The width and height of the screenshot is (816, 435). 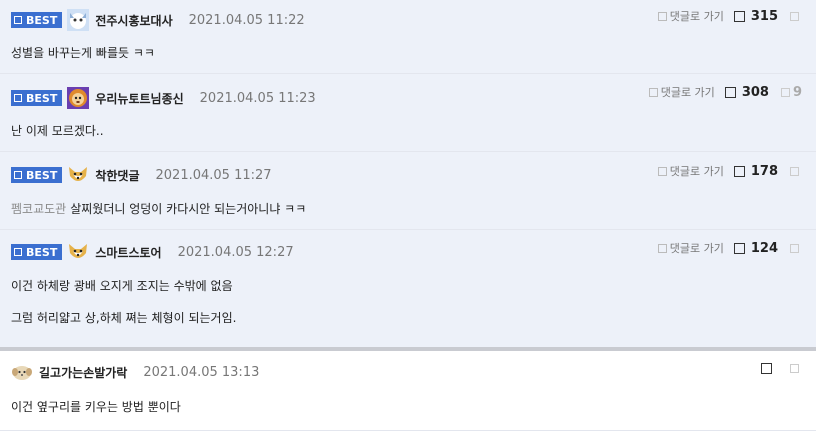 What do you see at coordinates (764, 248) in the screenshot?
I see `upvote-count: 124` at bounding box center [764, 248].